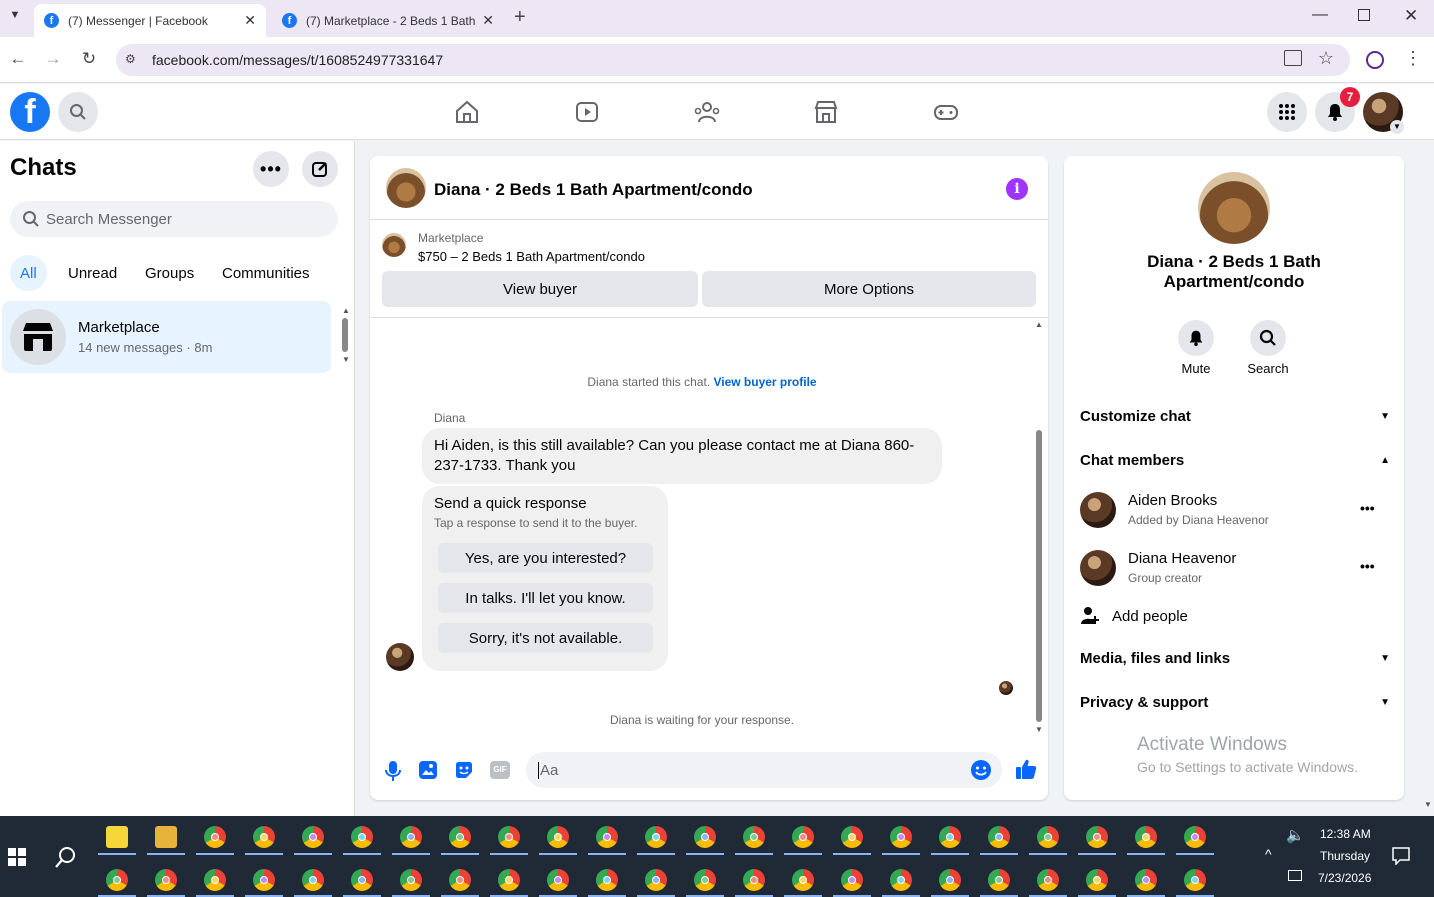 This screenshot has width=1434, height=897. Describe the element at coordinates (320, 169) in the screenshot. I see `new-message-button` at that location.